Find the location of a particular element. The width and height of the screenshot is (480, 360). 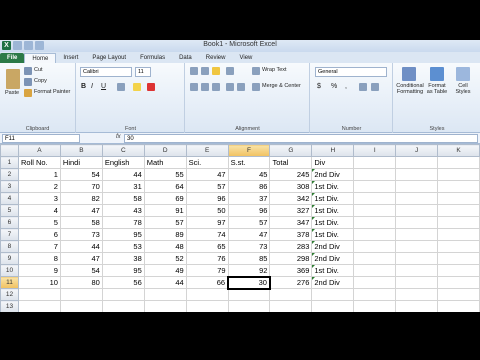

row-header: 7 is located at coordinates (9, 234).